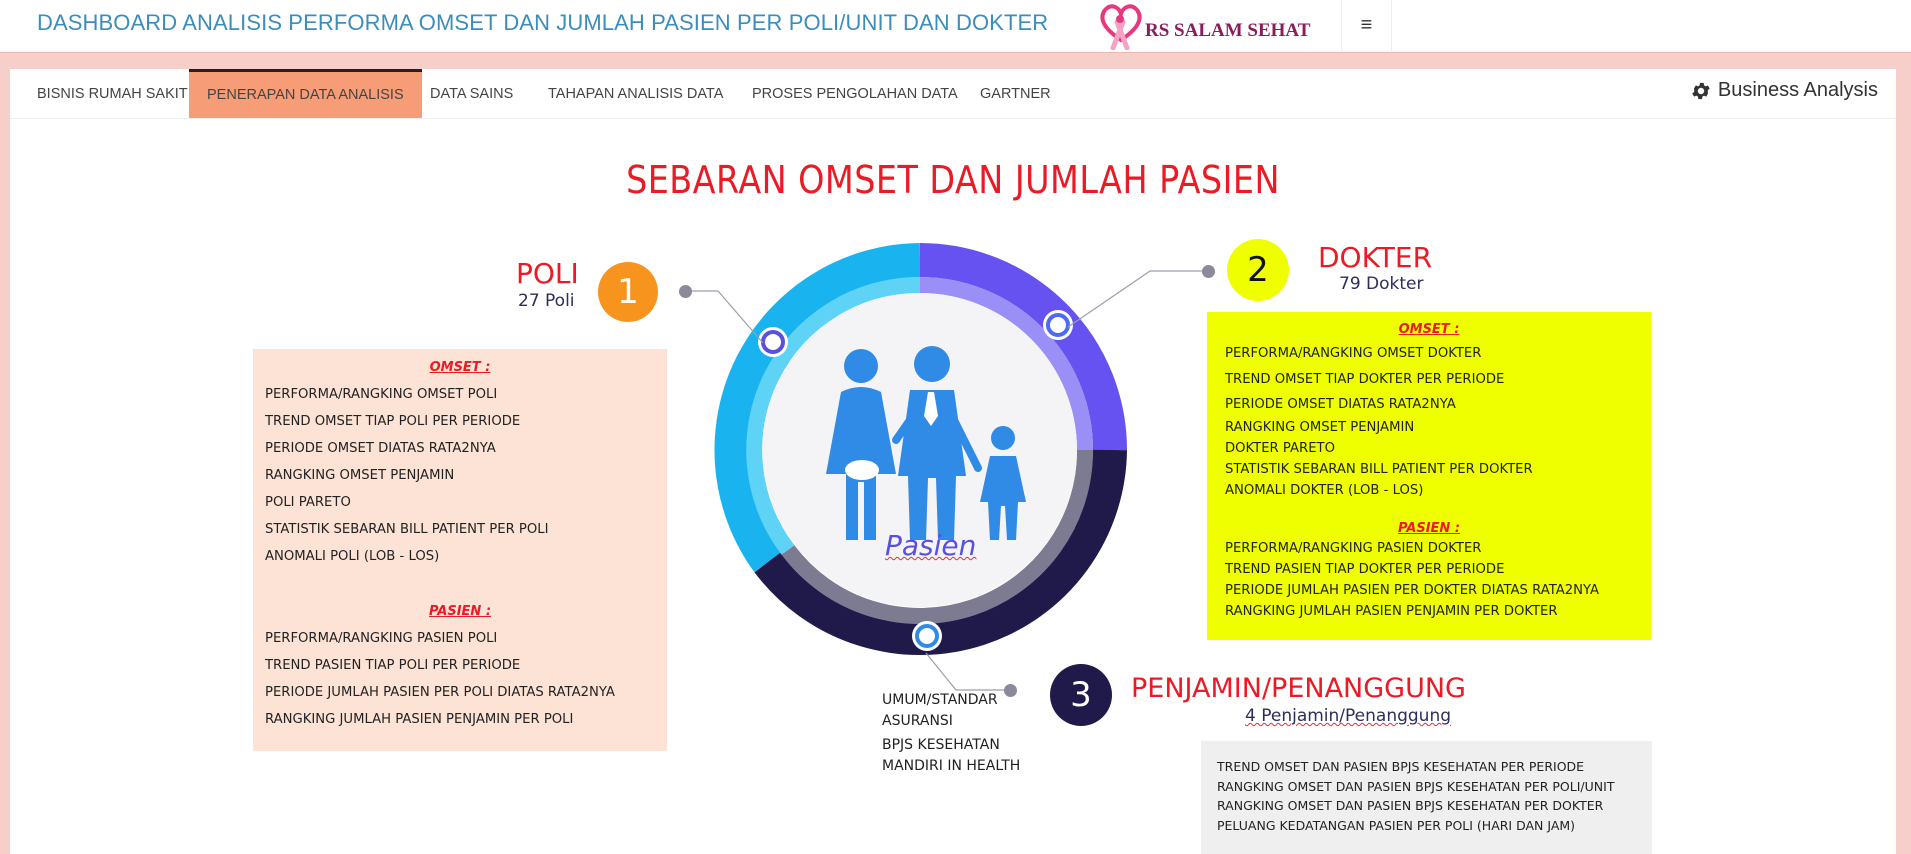 This screenshot has width=1911, height=854. I want to click on dokter-count: 79 Dokter, so click(1381, 284).